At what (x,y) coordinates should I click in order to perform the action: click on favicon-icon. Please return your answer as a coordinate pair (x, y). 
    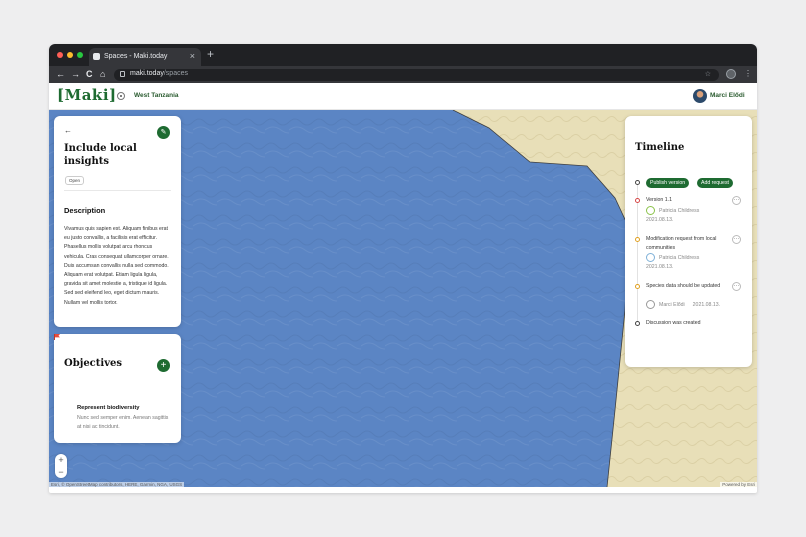
    Looking at the image, I should click on (96, 56).